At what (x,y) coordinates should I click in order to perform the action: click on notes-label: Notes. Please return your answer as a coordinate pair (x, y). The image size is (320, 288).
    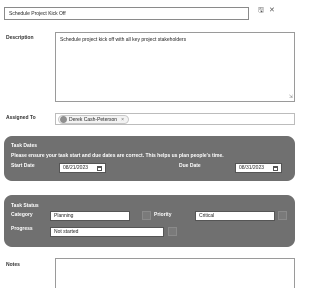
    Looking at the image, I should click on (13, 265).